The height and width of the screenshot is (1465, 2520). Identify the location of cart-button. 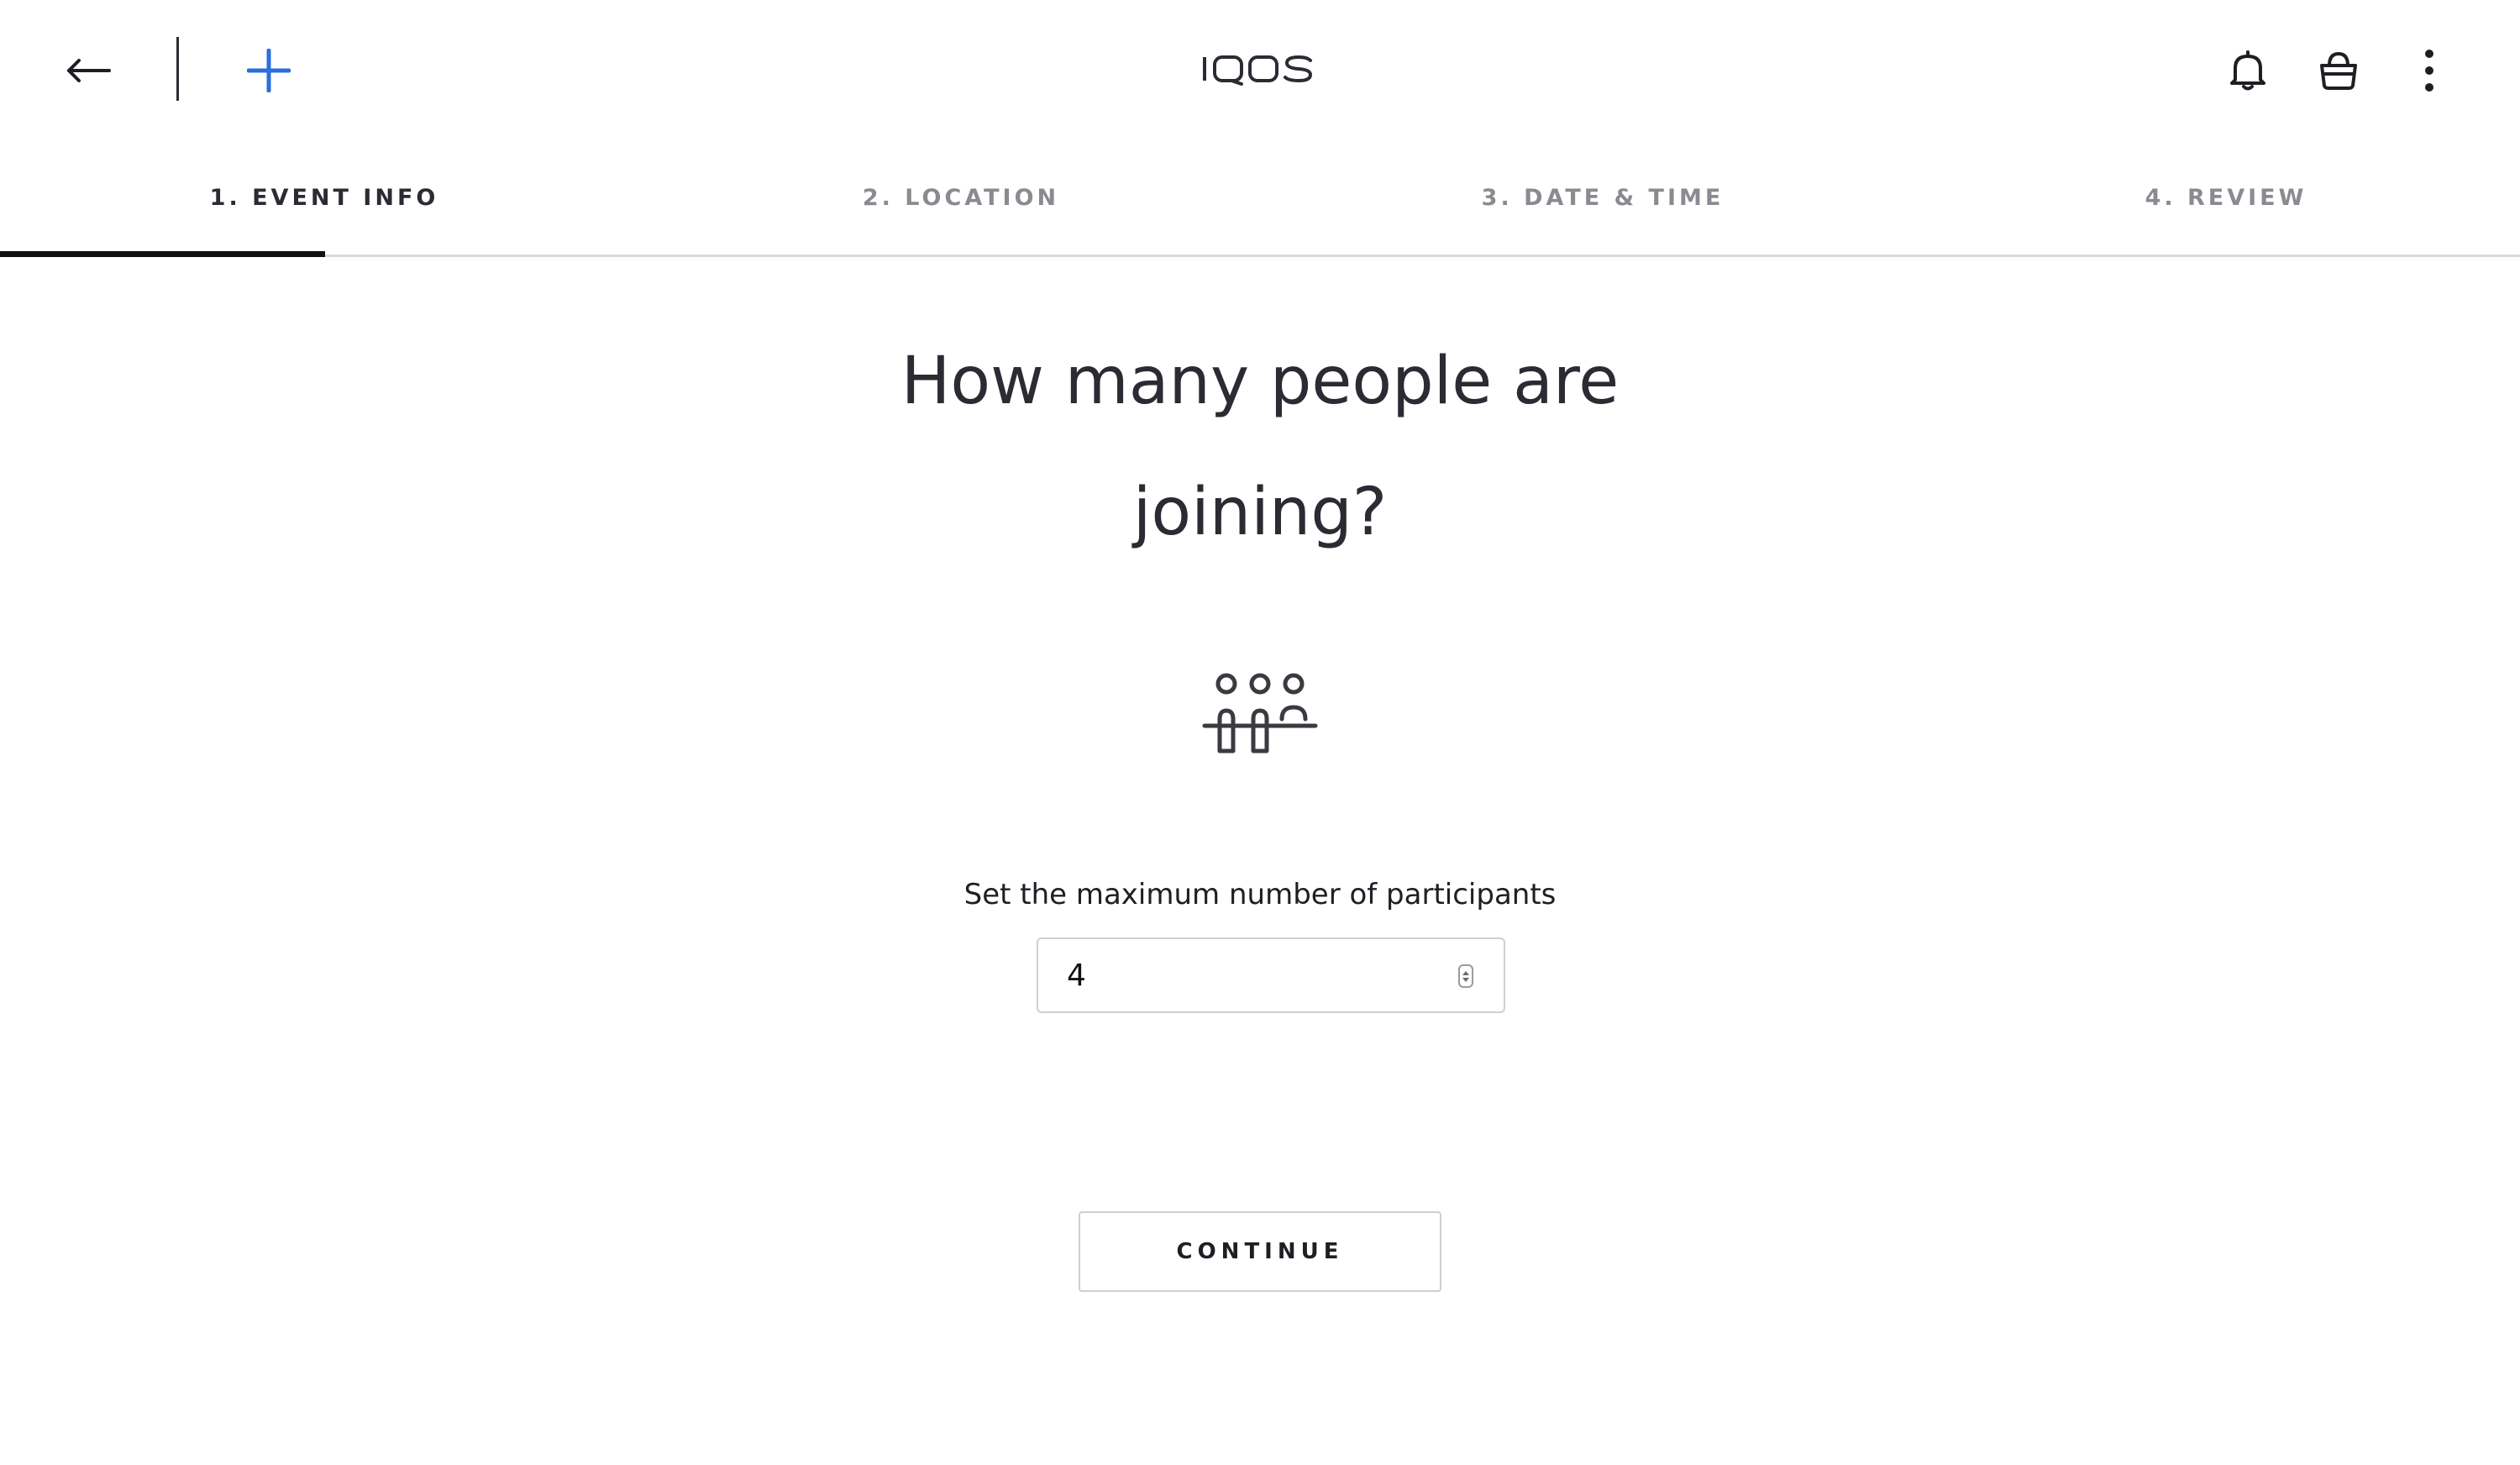
(2338, 70).